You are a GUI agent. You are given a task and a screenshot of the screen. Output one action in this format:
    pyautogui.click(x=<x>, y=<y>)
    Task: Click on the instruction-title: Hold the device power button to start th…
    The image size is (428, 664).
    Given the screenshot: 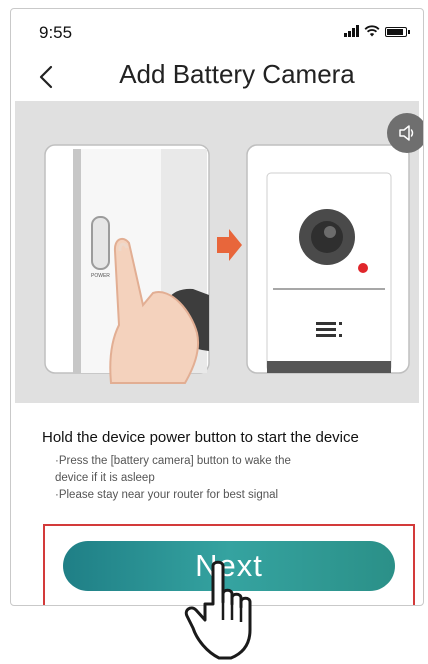 What is the action you would take?
    pyautogui.click(x=200, y=437)
    